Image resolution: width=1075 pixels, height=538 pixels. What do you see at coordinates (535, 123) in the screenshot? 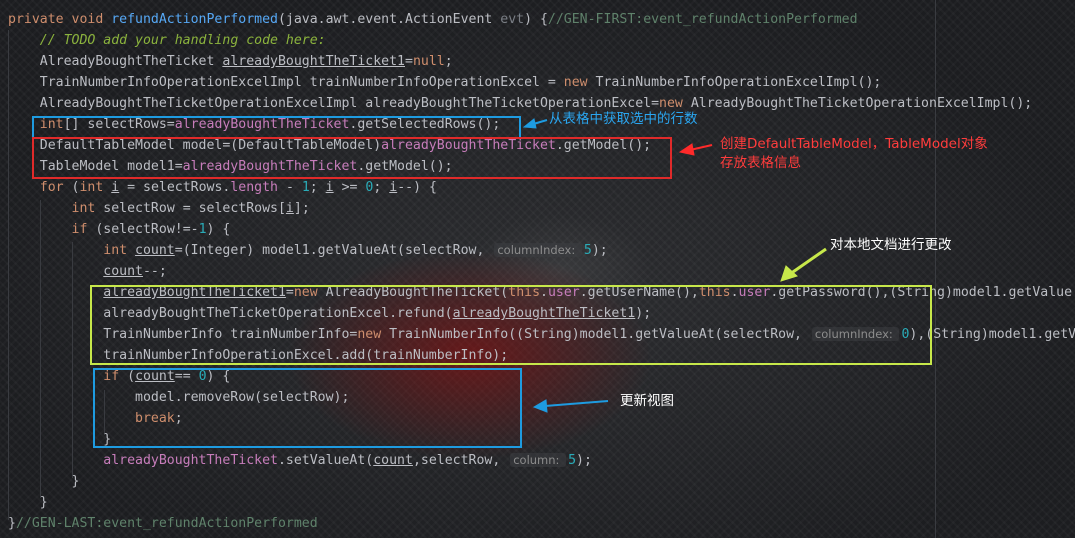
I see `arrow-to-selected-rows` at bounding box center [535, 123].